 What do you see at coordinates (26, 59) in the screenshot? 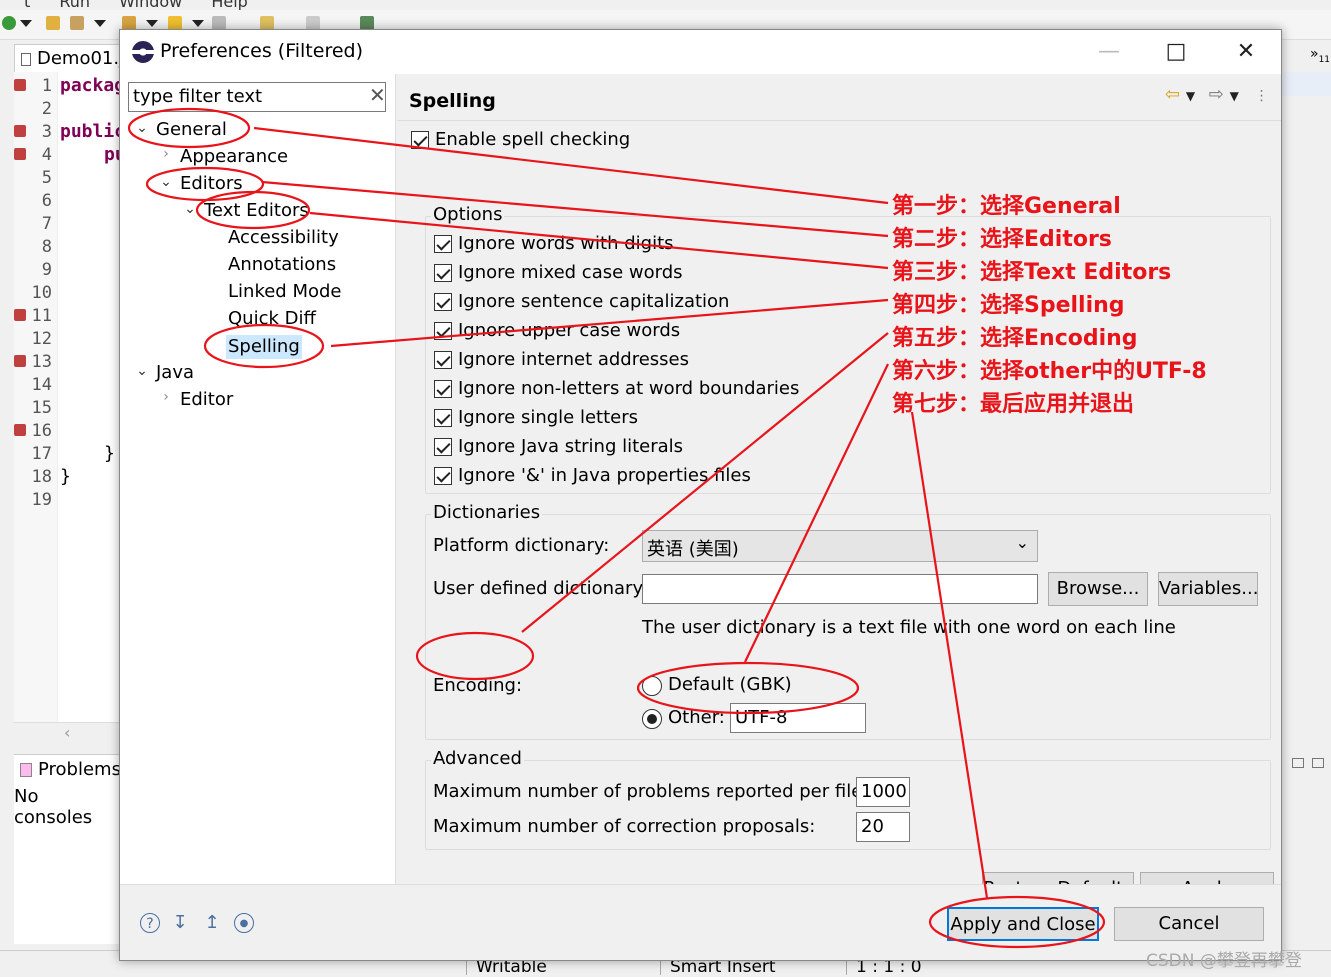
I see `java-file-icon` at bounding box center [26, 59].